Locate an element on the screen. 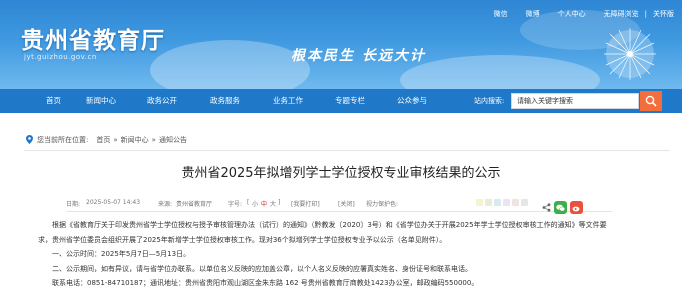 This screenshot has width=682, height=304. breadcrumb-home: 首页 is located at coordinates (103, 140).